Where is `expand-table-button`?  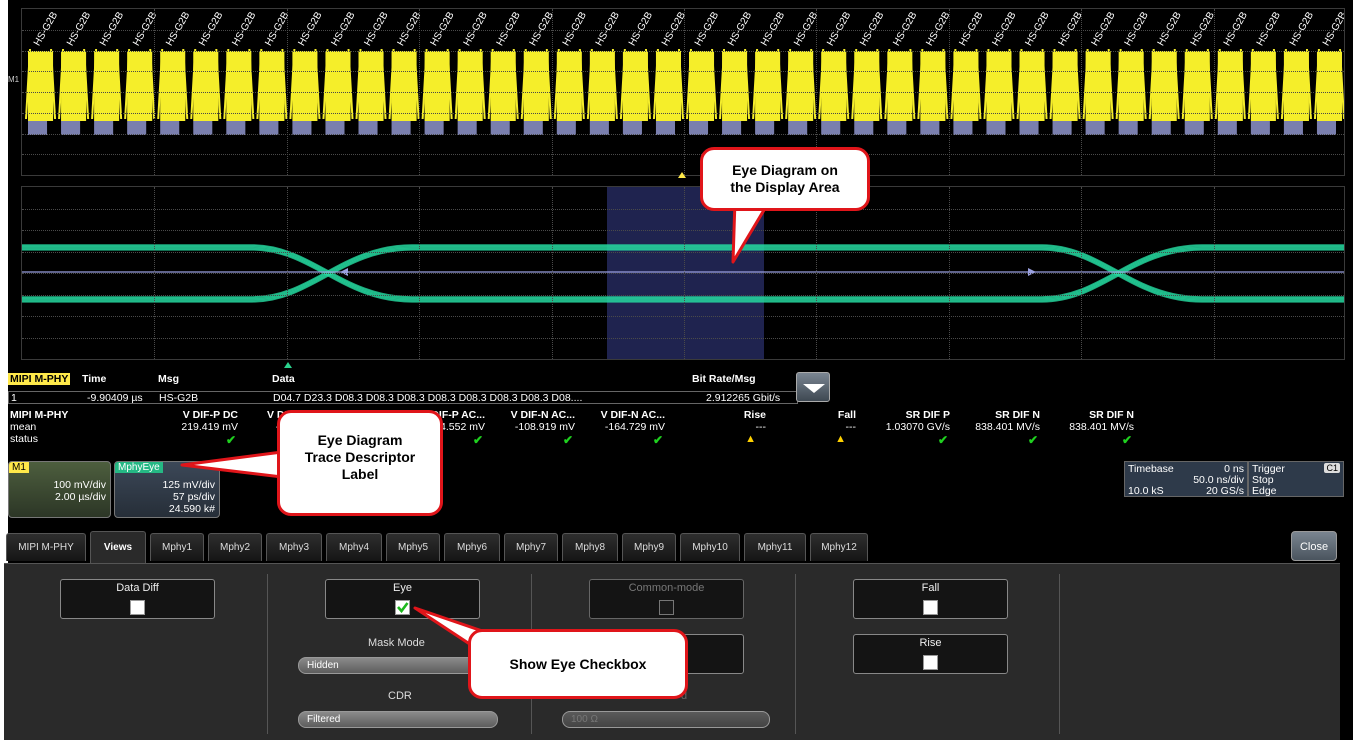
expand-table-button is located at coordinates (813, 387).